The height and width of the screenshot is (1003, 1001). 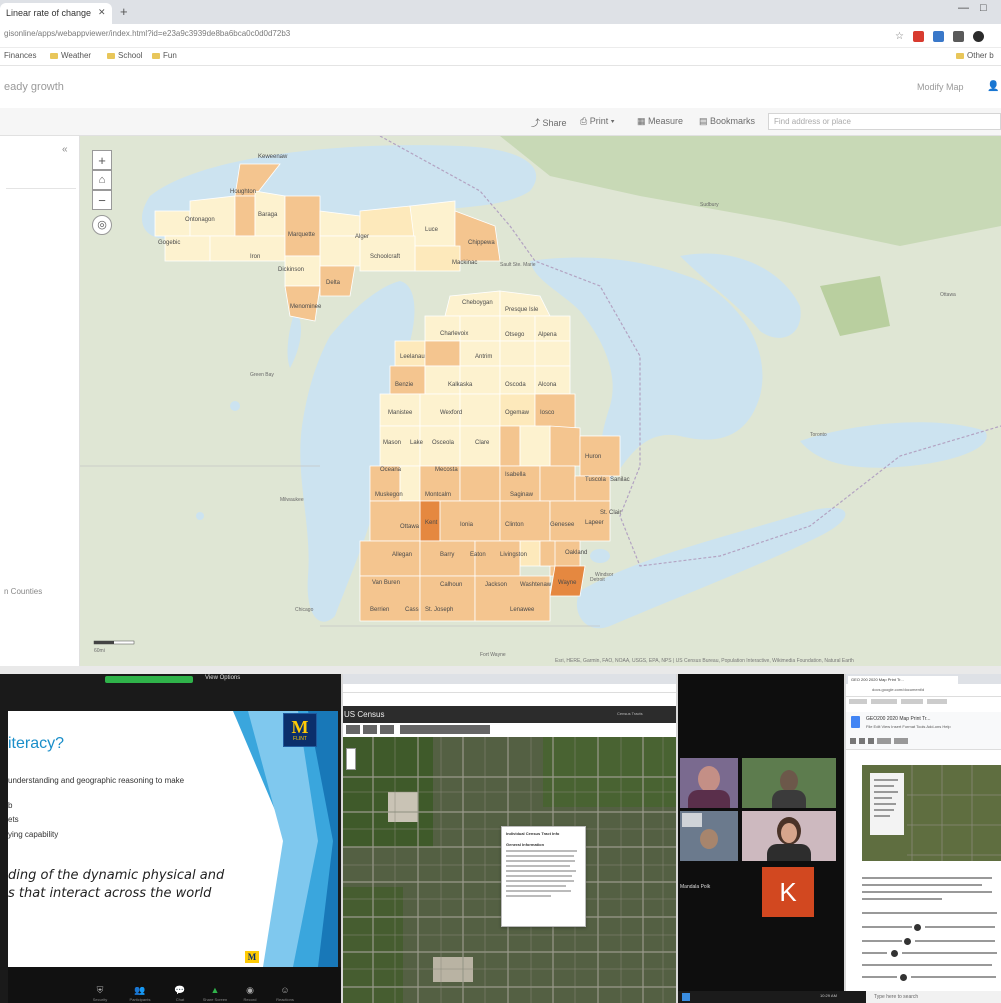 I want to click on bookmark-weather: Weather, so click(x=70, y=55).